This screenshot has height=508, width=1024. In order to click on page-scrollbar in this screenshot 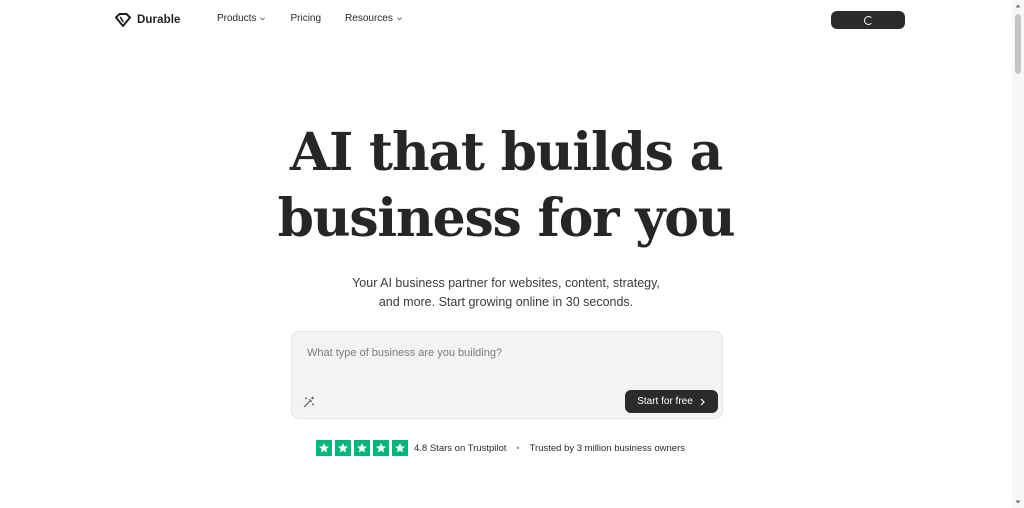, I will do `click(1018, 254)`.